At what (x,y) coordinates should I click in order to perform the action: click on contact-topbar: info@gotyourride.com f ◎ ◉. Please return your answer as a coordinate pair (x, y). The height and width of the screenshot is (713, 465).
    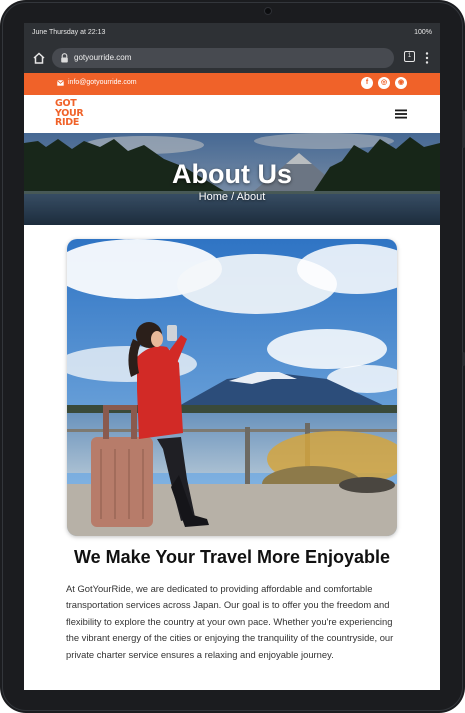
    Looking at the image, I should click on (232, 84).